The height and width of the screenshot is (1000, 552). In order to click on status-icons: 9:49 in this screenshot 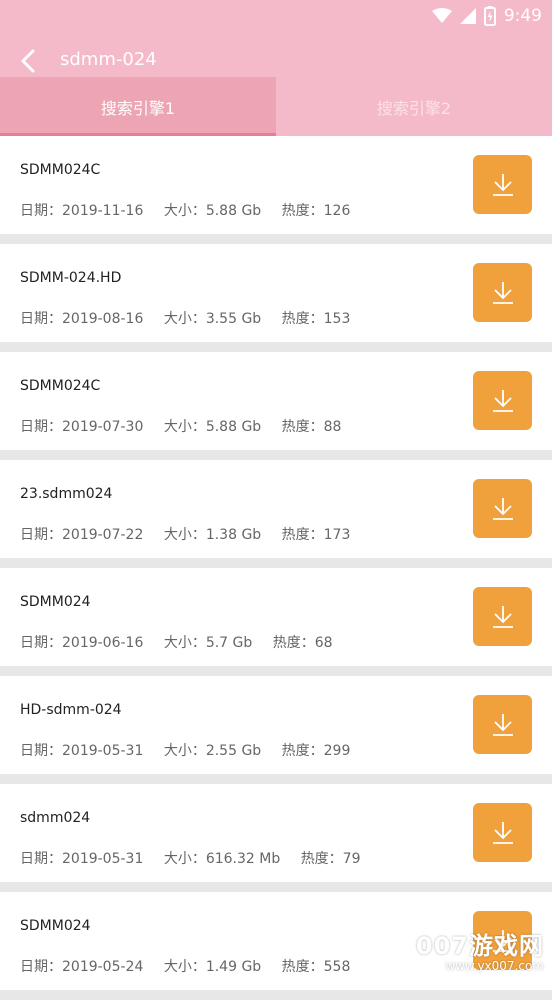, I will do `click(486, 16)`.